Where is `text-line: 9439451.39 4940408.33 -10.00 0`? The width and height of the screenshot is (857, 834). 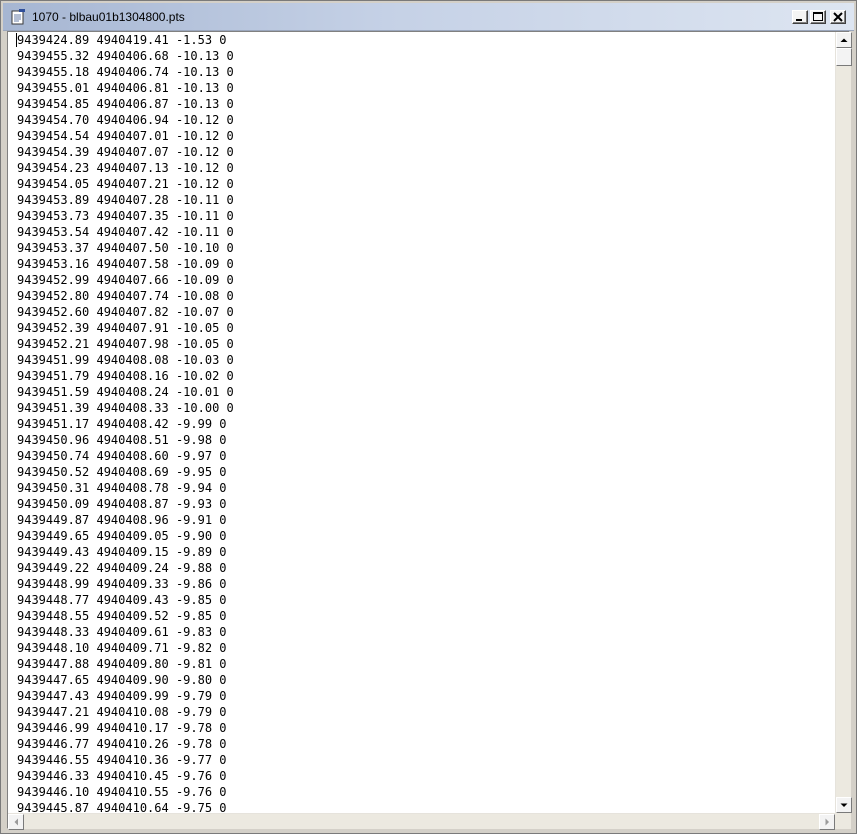
text-line: 9439451.39 4940408.33 -10.00 0 is located at coordinates (125, 408).